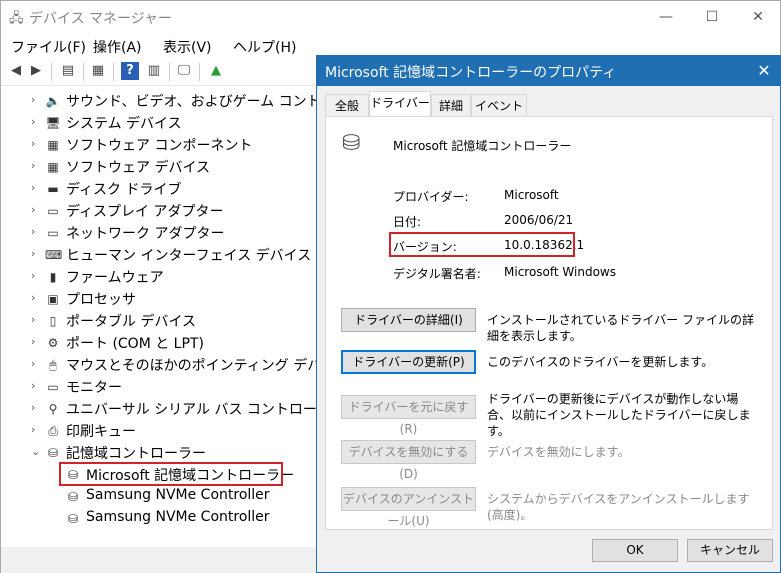  I want to click on firmware-icon: ▮, so click(53, 277).